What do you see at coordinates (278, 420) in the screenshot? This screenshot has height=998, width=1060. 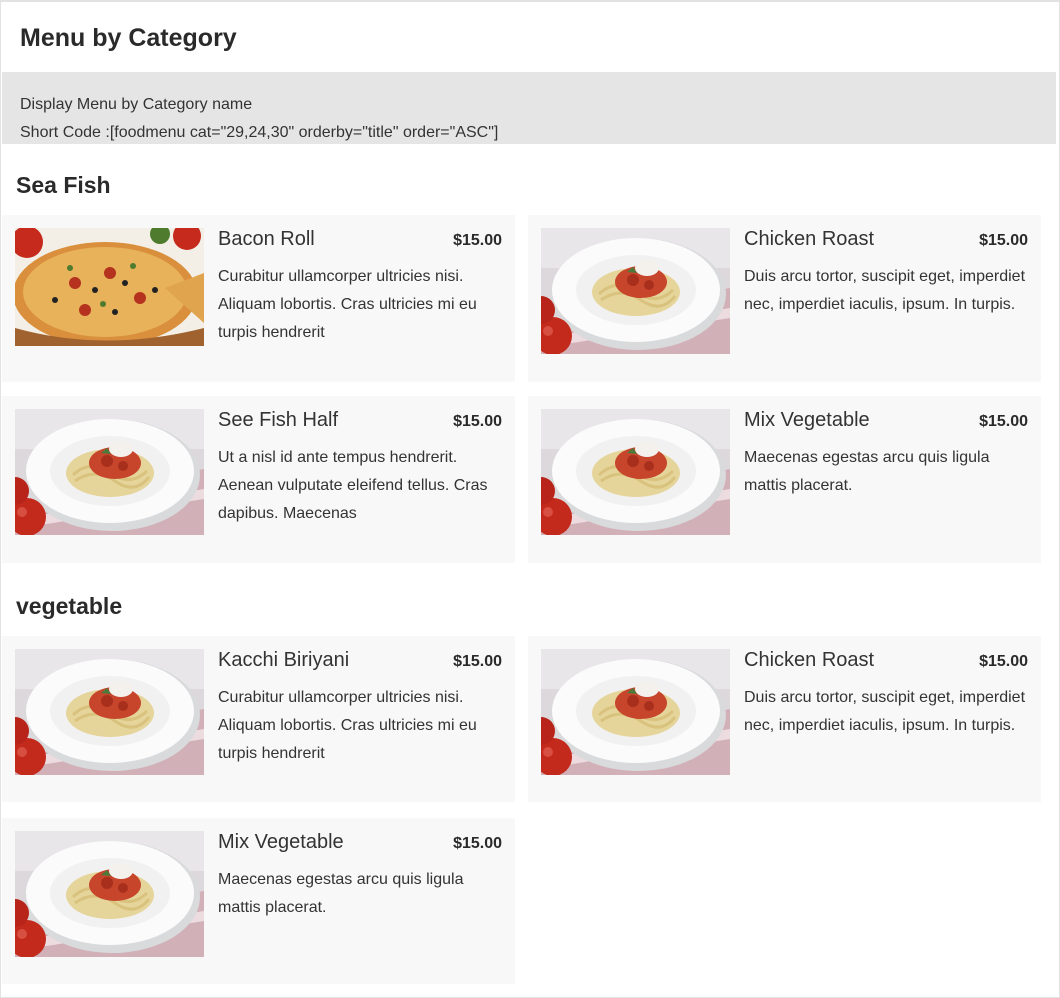 I see `menu-item-title: See Fish Half` at bounding box center [278, 420].